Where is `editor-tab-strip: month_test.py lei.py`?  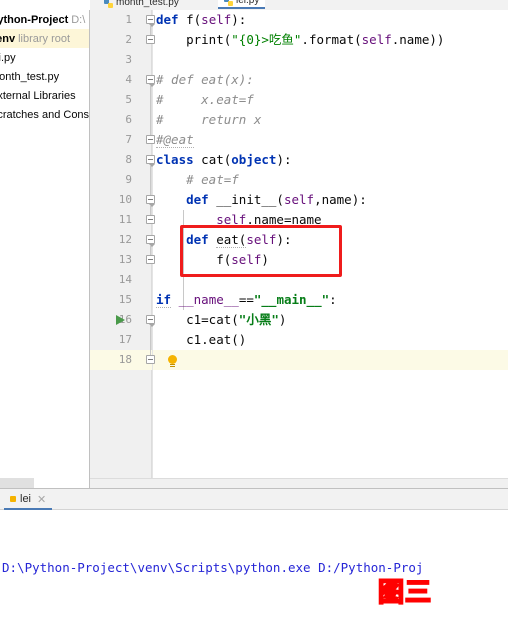
editor-tab-strip: month_test.py lei.py is located at coordinates (299, 5).